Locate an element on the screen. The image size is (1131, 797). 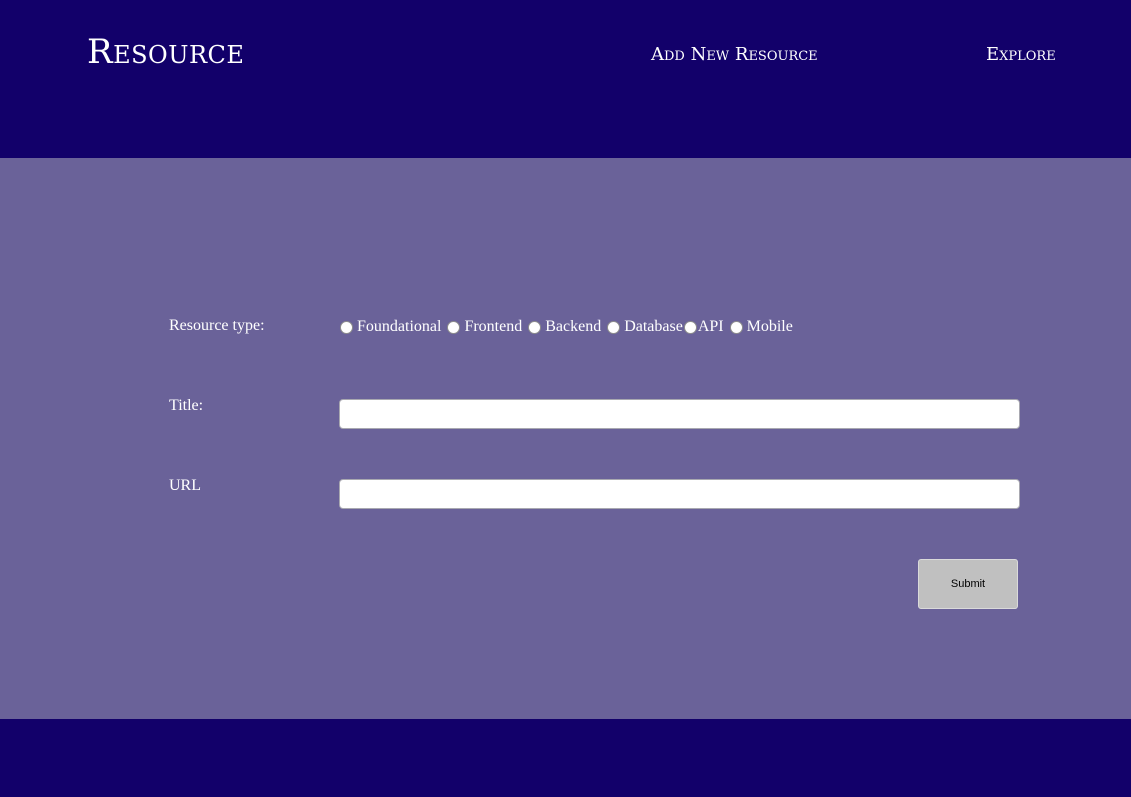
radio-option-frontend: Frontend is located at coordinates (487, 327).